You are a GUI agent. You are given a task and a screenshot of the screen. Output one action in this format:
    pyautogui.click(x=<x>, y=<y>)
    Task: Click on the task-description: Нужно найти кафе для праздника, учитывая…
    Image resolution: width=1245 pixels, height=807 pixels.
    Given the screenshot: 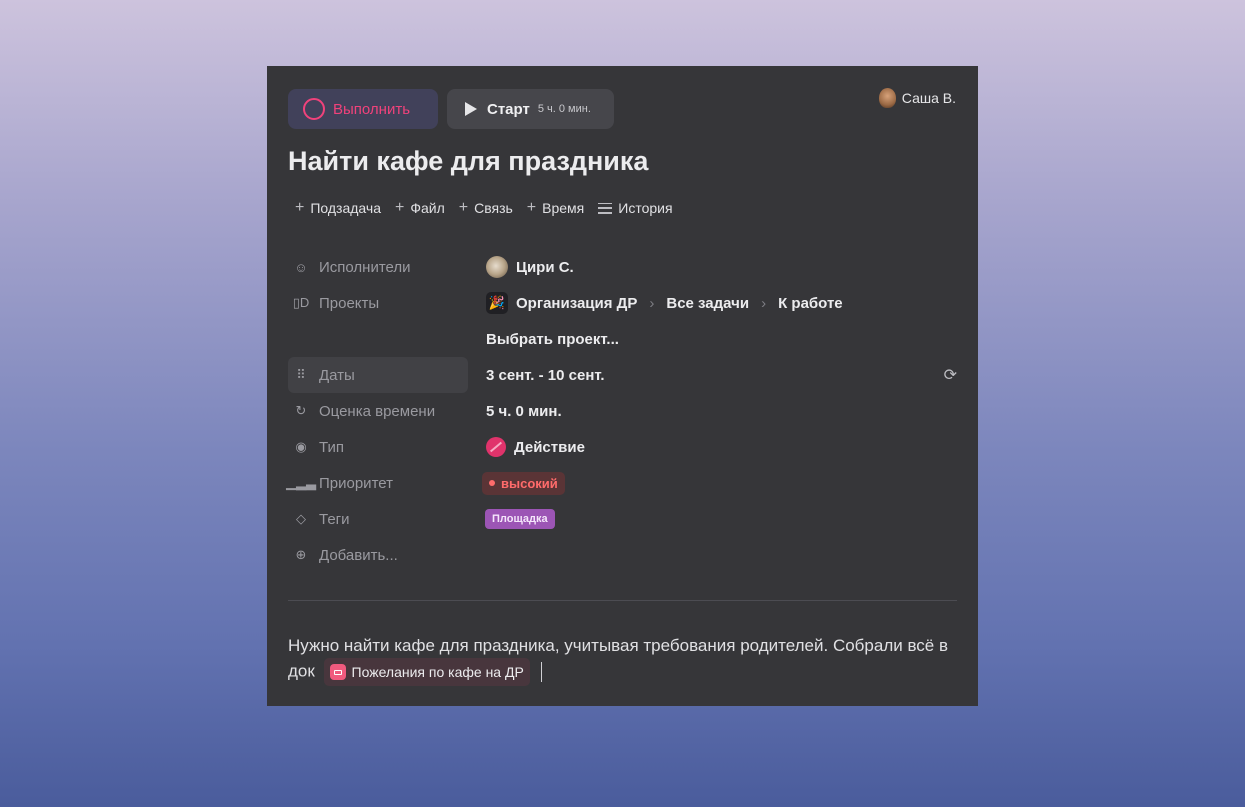 What is the action you would take?
    pyautogui.click(x=622, y=660)
    